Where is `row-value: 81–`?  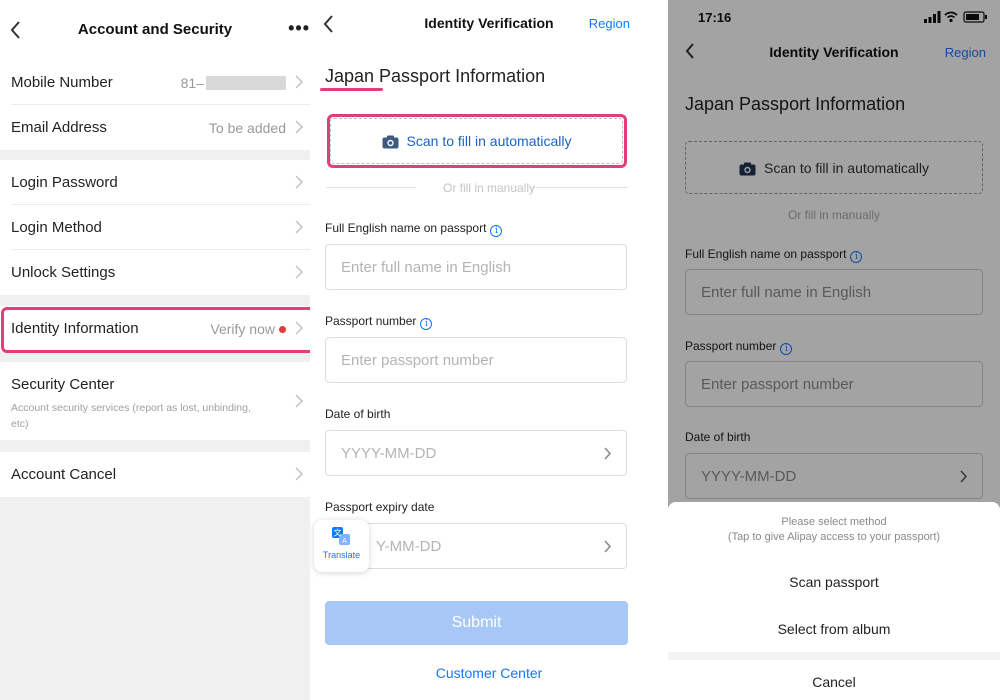 row-value: 81– is located at coordinates (233, 83).